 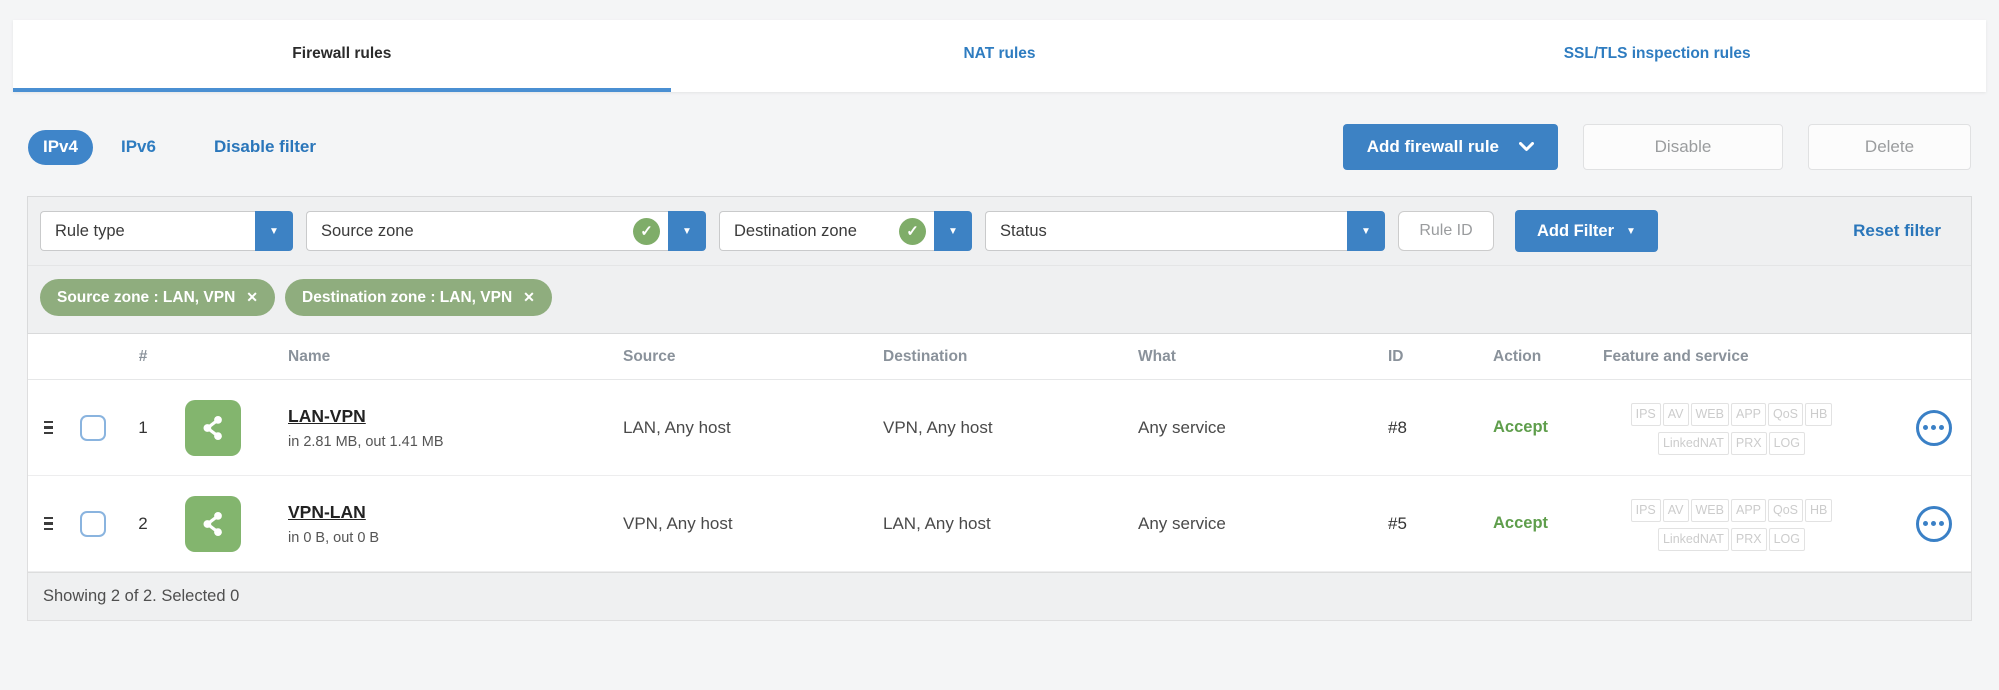 What do you see at coordinates (1023, 230) in the screenshot?
I see `dropdown-label: Status` at bounding box center [1023, 230].